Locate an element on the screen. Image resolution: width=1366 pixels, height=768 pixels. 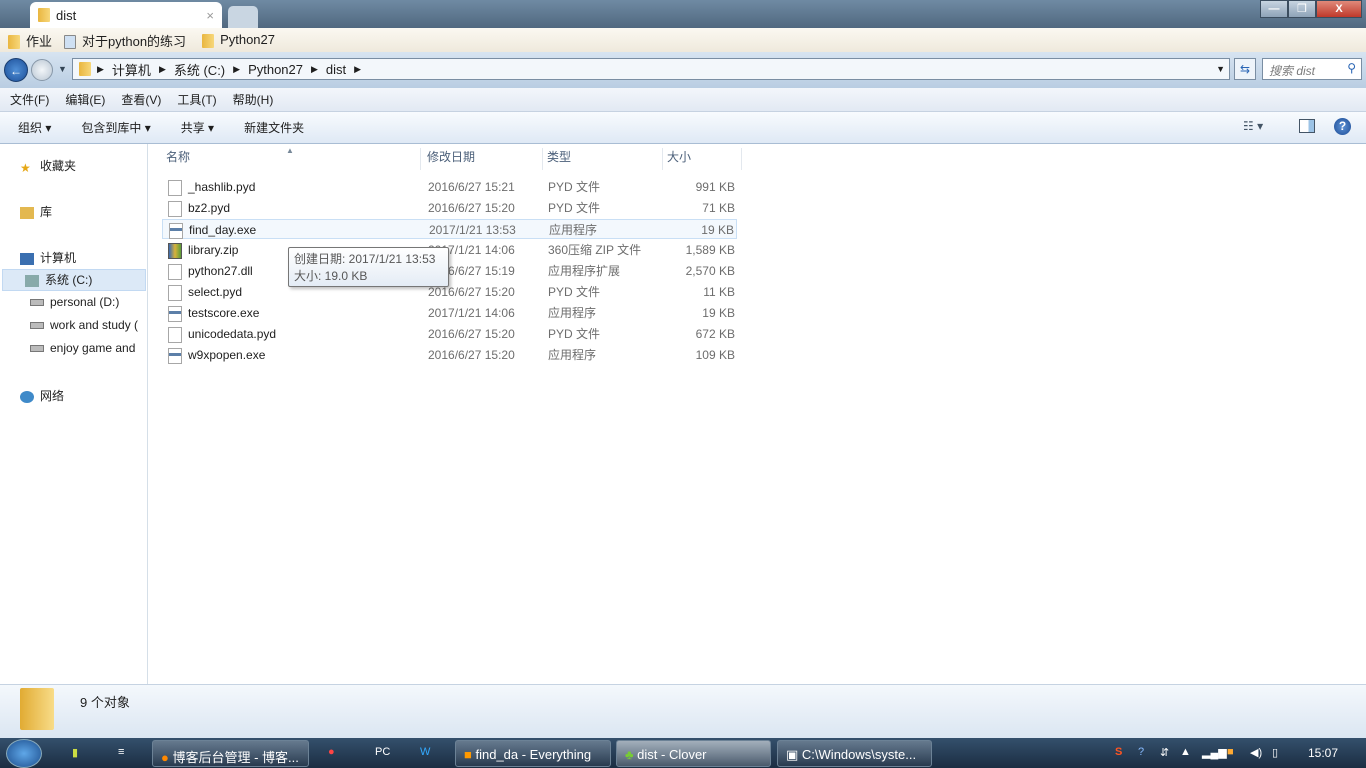
nav-favorites: ★ 收藏夹 is located at coordinates (83, 165).